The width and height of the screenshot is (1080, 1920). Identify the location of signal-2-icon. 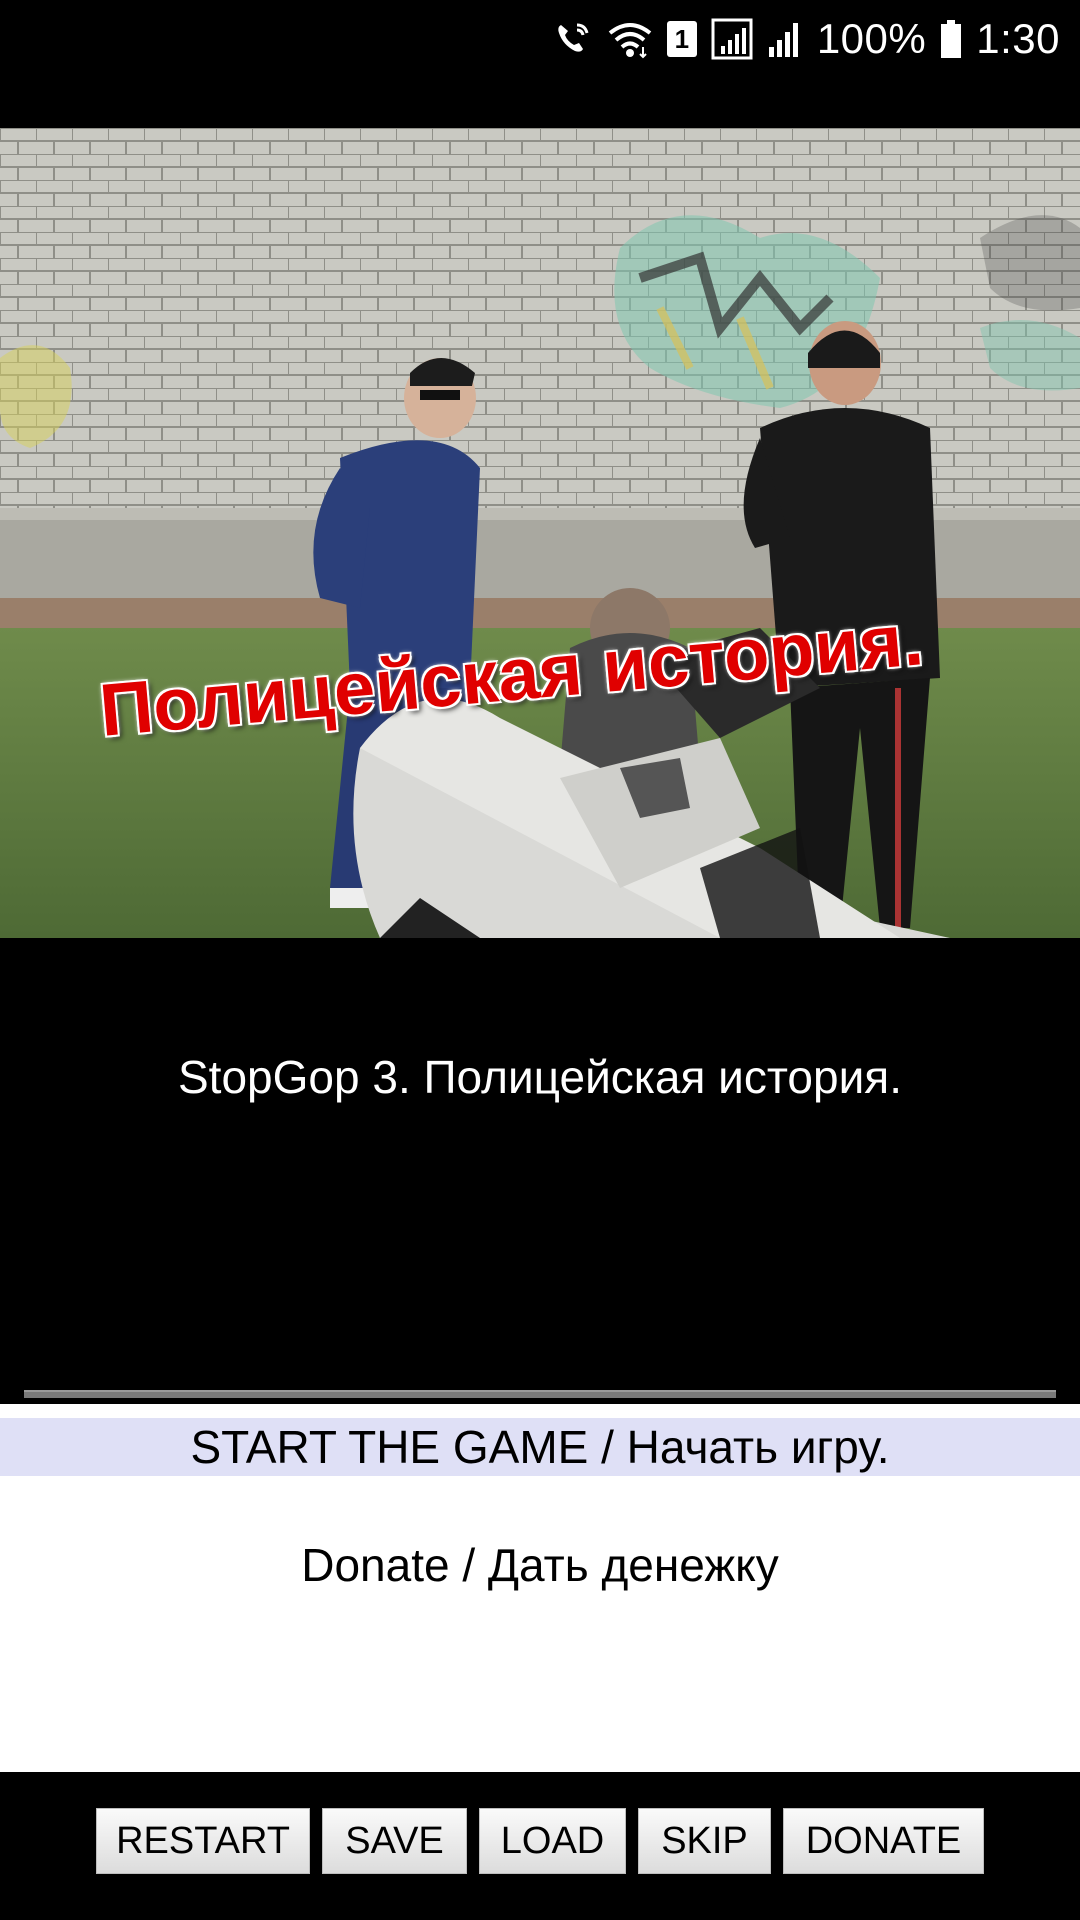
(783, 40).